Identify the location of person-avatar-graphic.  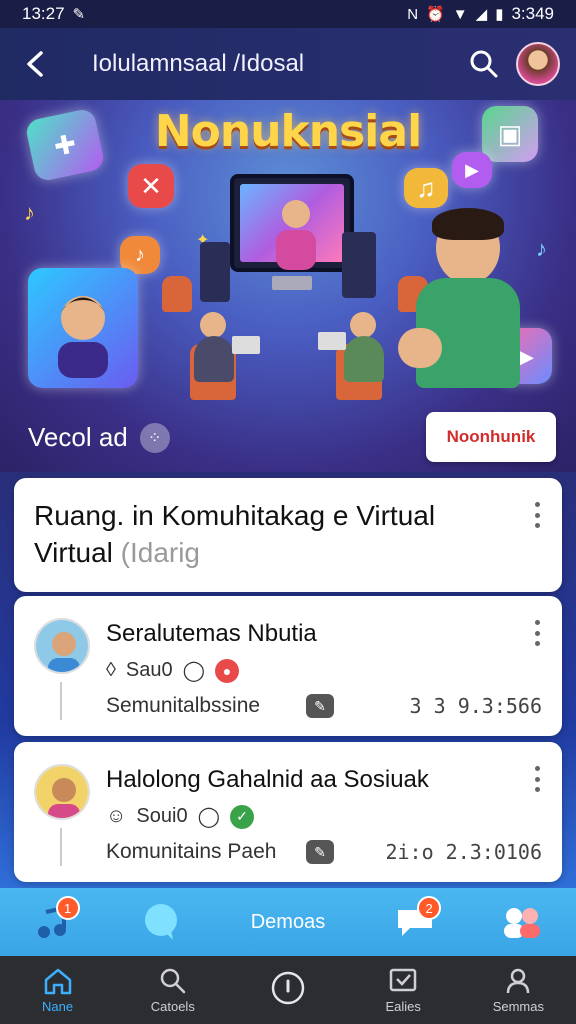
(83, 337).